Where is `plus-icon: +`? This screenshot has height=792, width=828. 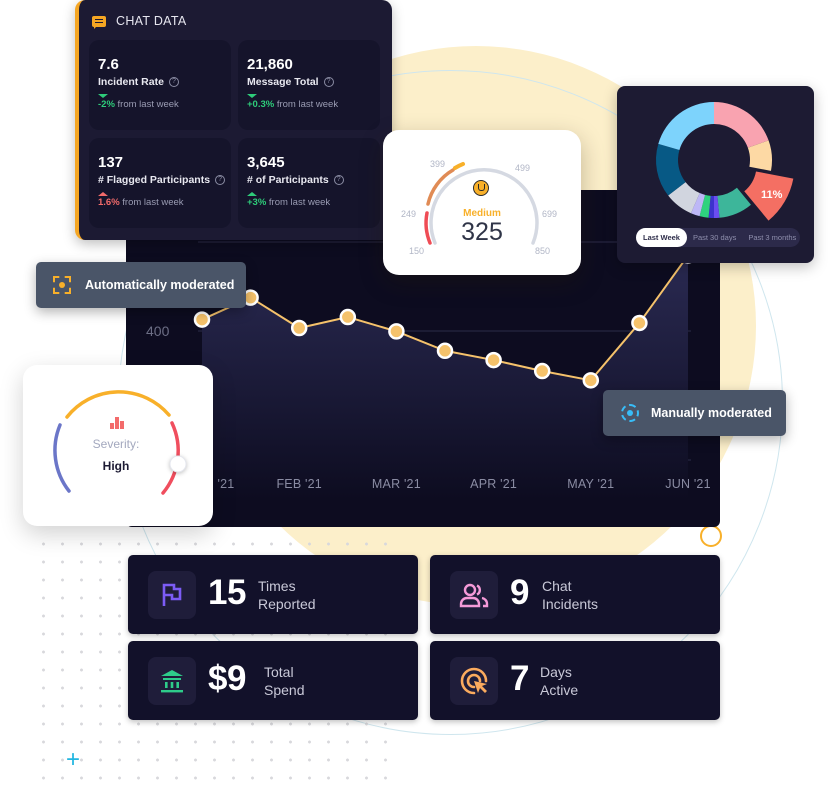
plus-icon: + is located at coordinates (73, 759).